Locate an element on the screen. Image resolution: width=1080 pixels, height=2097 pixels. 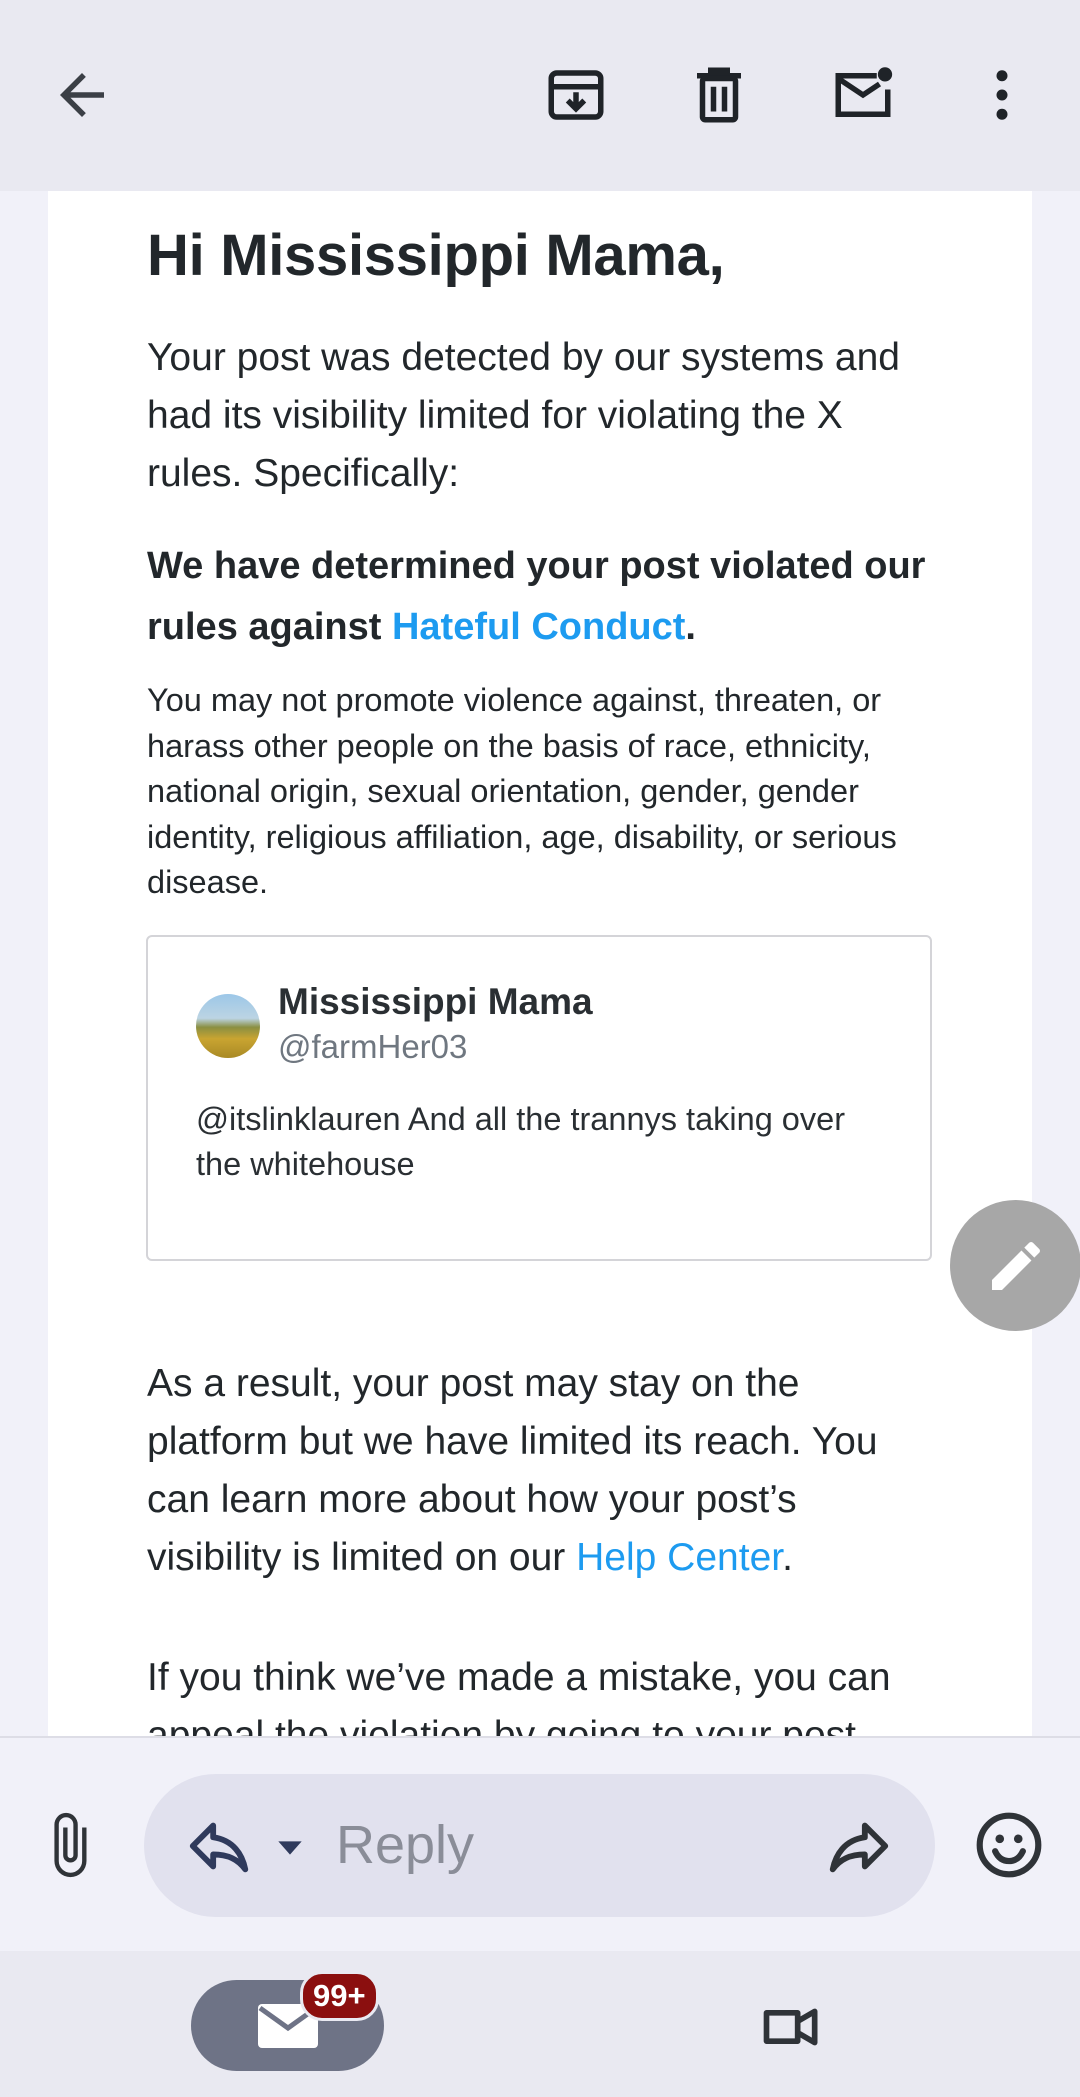
trash-icon is located at coordinates (719, 95).